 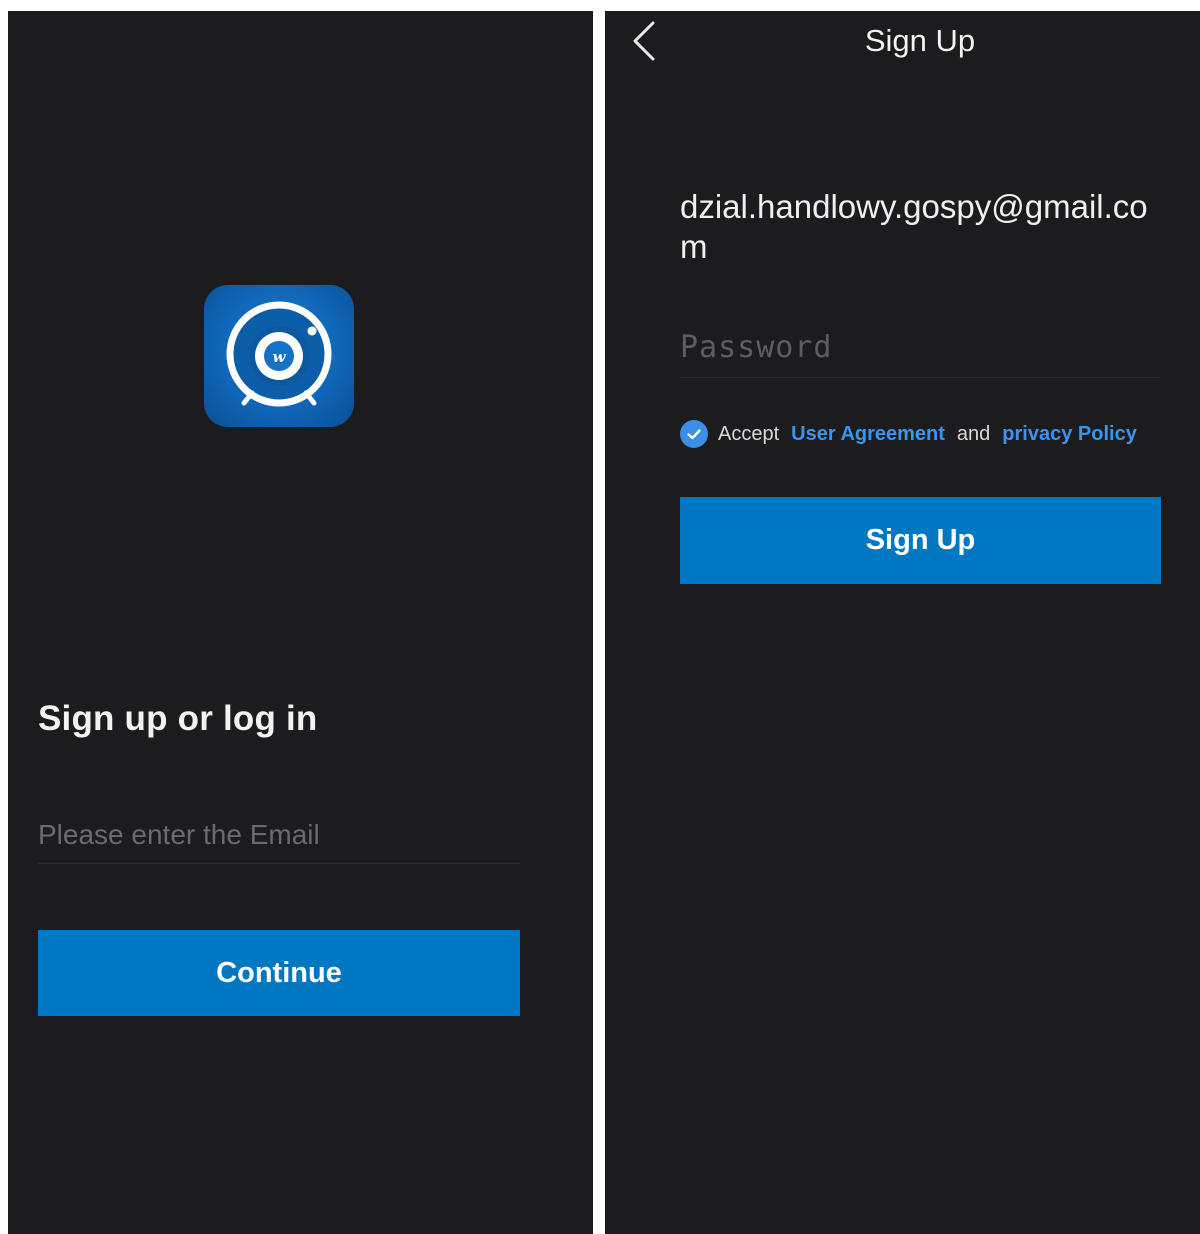 What do you see at coordinates (920, 540) in the screenshot?
I see `sign-up-button: Sign Up` at bounding box center [920, 540].